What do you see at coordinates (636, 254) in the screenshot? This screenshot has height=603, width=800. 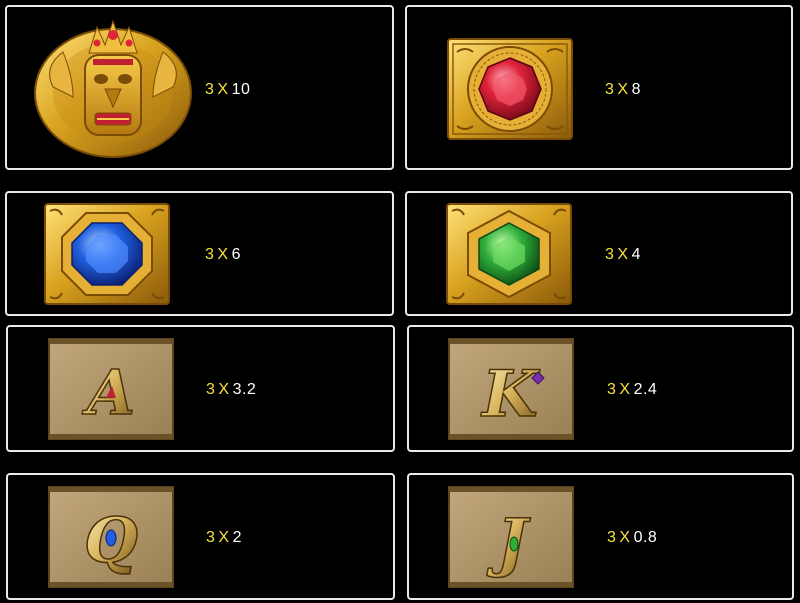 I see `payout-multiplier: 4` at bounding box center [636, 254].